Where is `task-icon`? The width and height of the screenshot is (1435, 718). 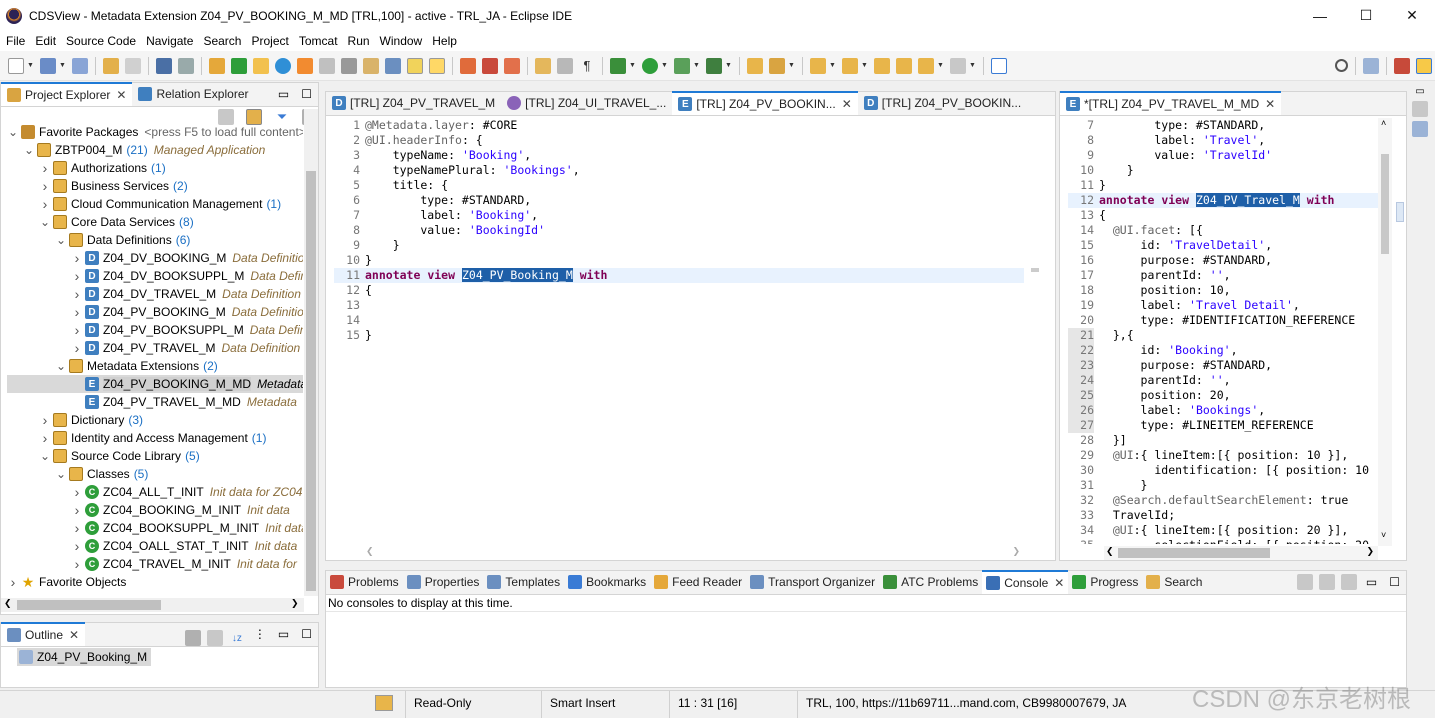 task-icon is located at coordinates (543, 65).